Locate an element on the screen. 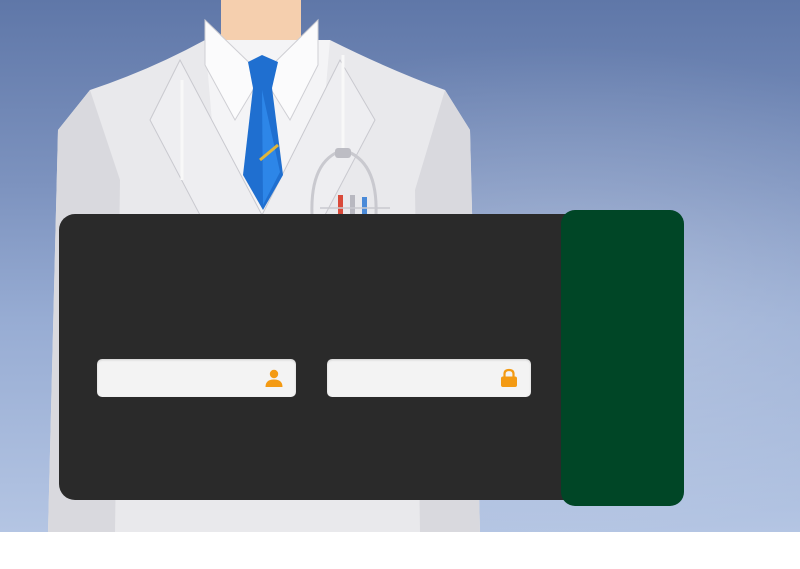  username-input is located at coordinates (174, 378).